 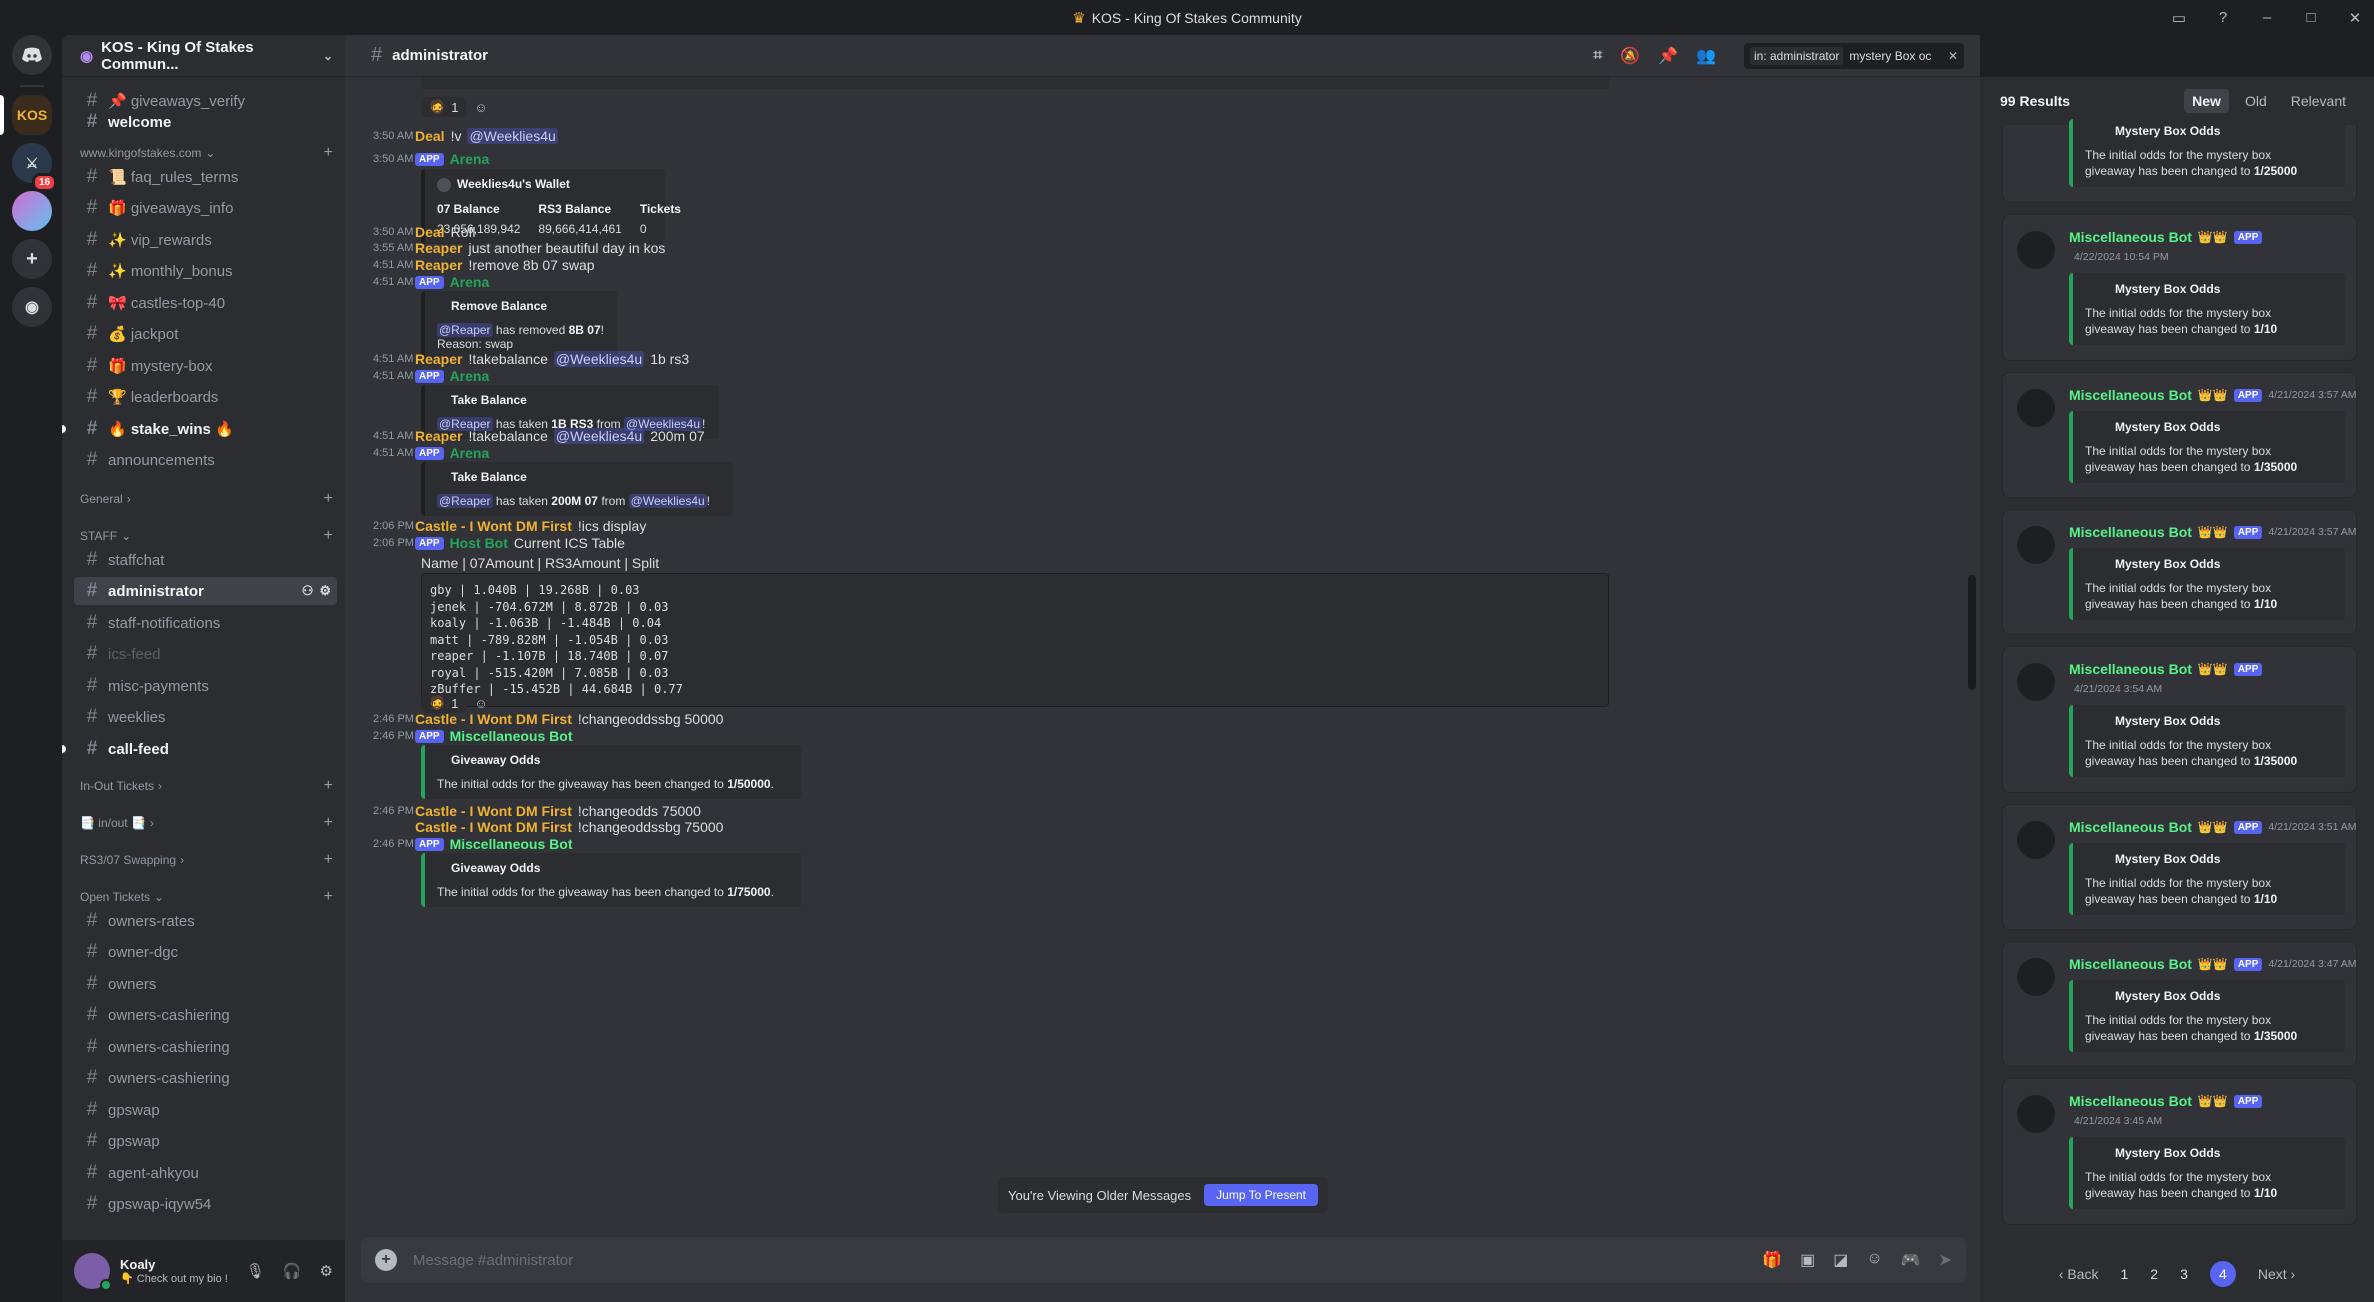 What do you see at coordinates (1630, 56) in the screenshot?
I see `mute-bell-icon: 🔕` at bounding box center [1630, 56].